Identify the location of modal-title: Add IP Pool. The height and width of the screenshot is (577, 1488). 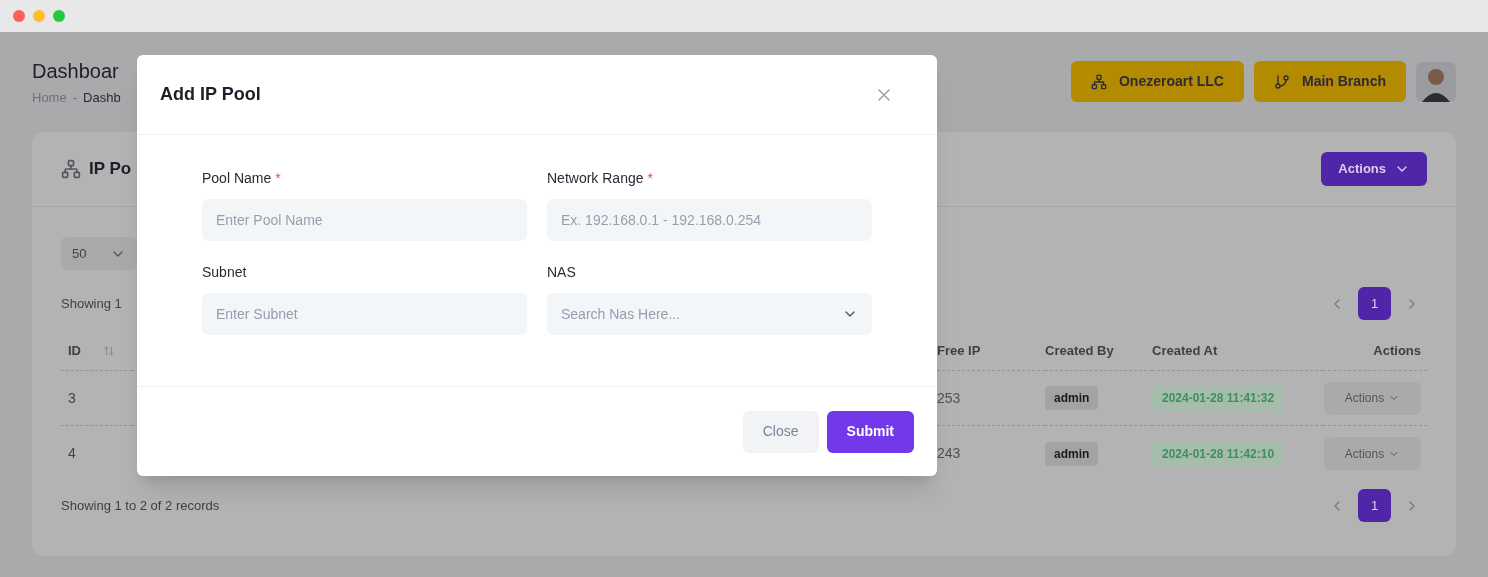
(210, 94).